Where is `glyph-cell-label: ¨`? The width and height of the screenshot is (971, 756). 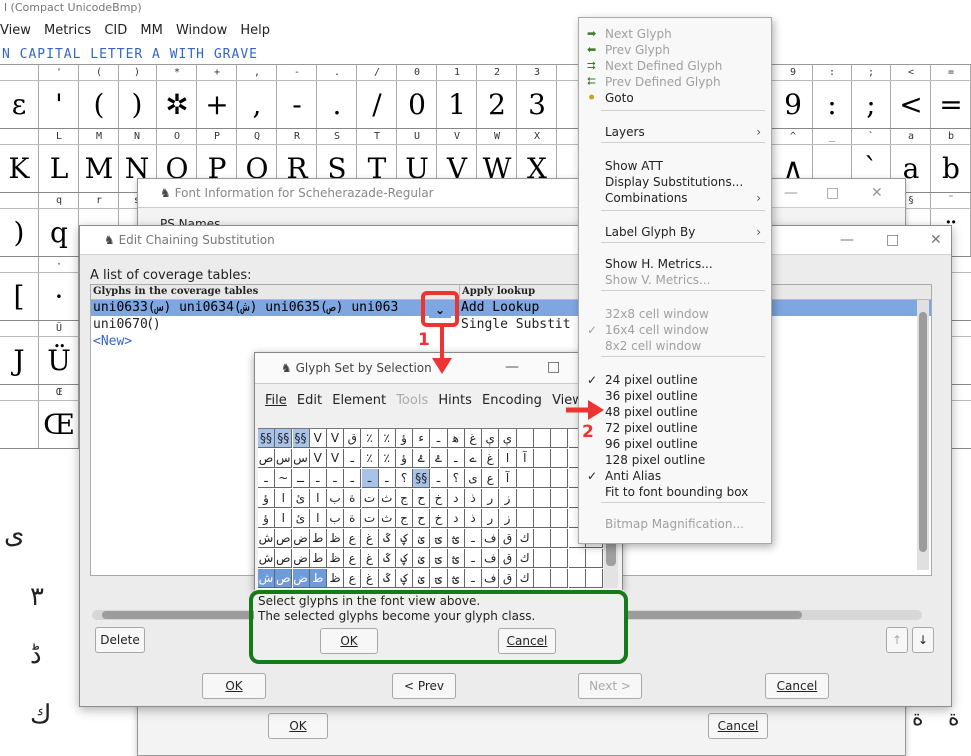 glyph-cell-label: ¨ is located at coordinates (951, 200).